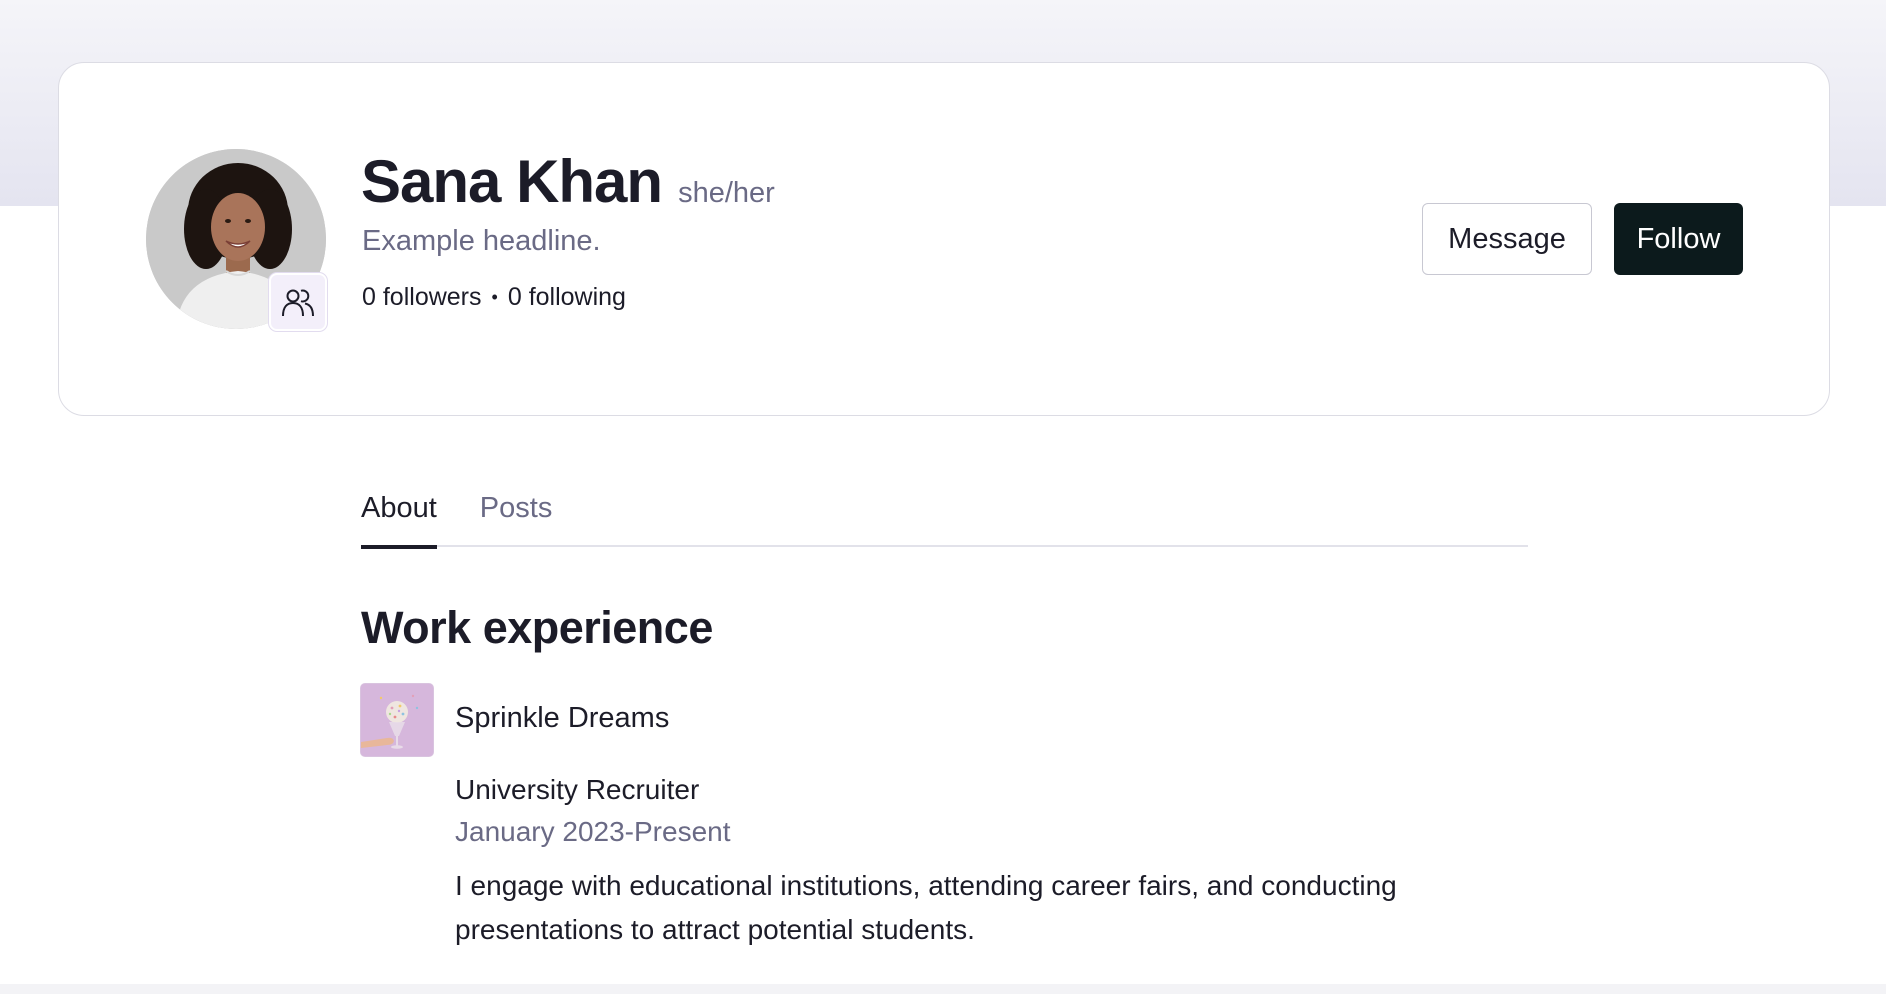  I want to click on following-link: 0 following, so click(567, 297).